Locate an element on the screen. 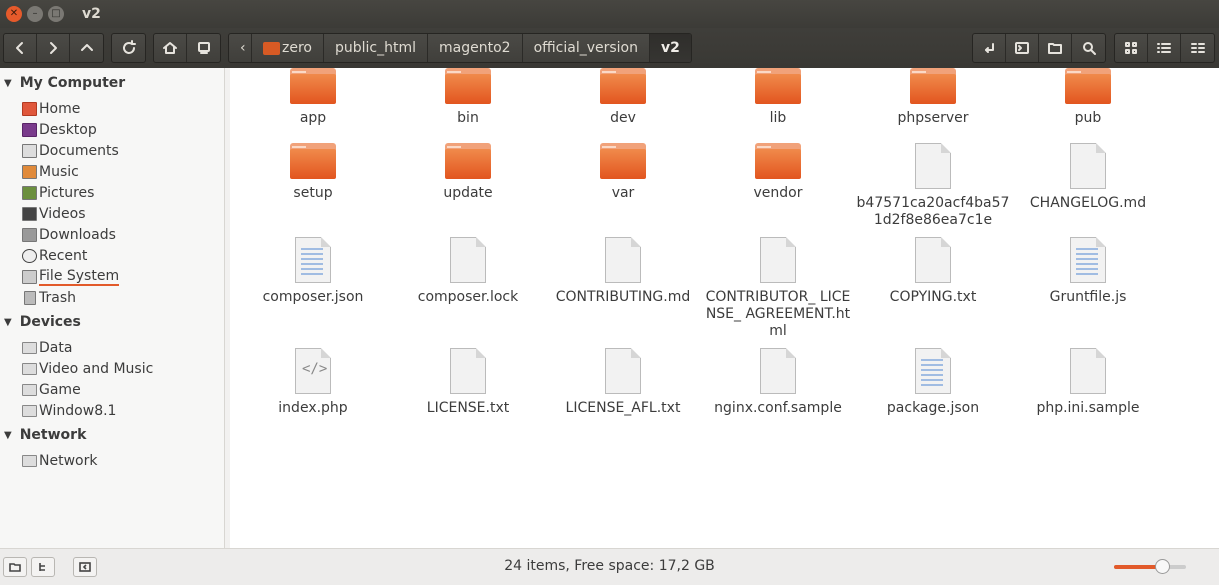 The image size is (1219, 585). file-name: CHANGELOG.md is located at coordinates (1088, 203).